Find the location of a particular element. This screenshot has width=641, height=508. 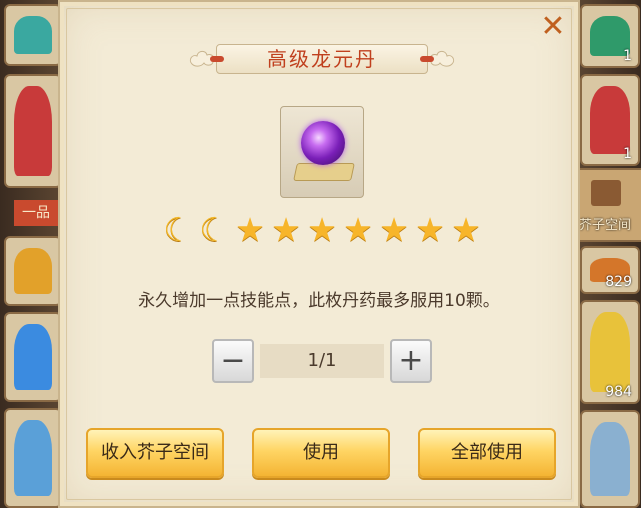

background-item-slot: 984 is located at coordinates (610, 352).